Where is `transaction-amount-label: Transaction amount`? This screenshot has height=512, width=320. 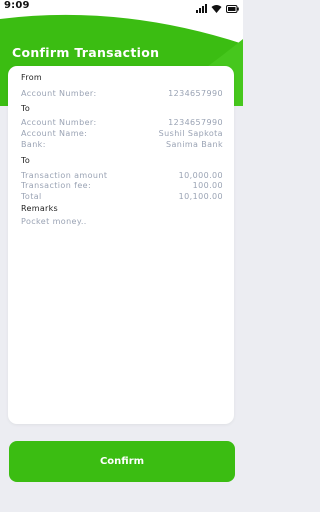 transaction-amount-label: Transaction amount is located at coordinates (64, 175).